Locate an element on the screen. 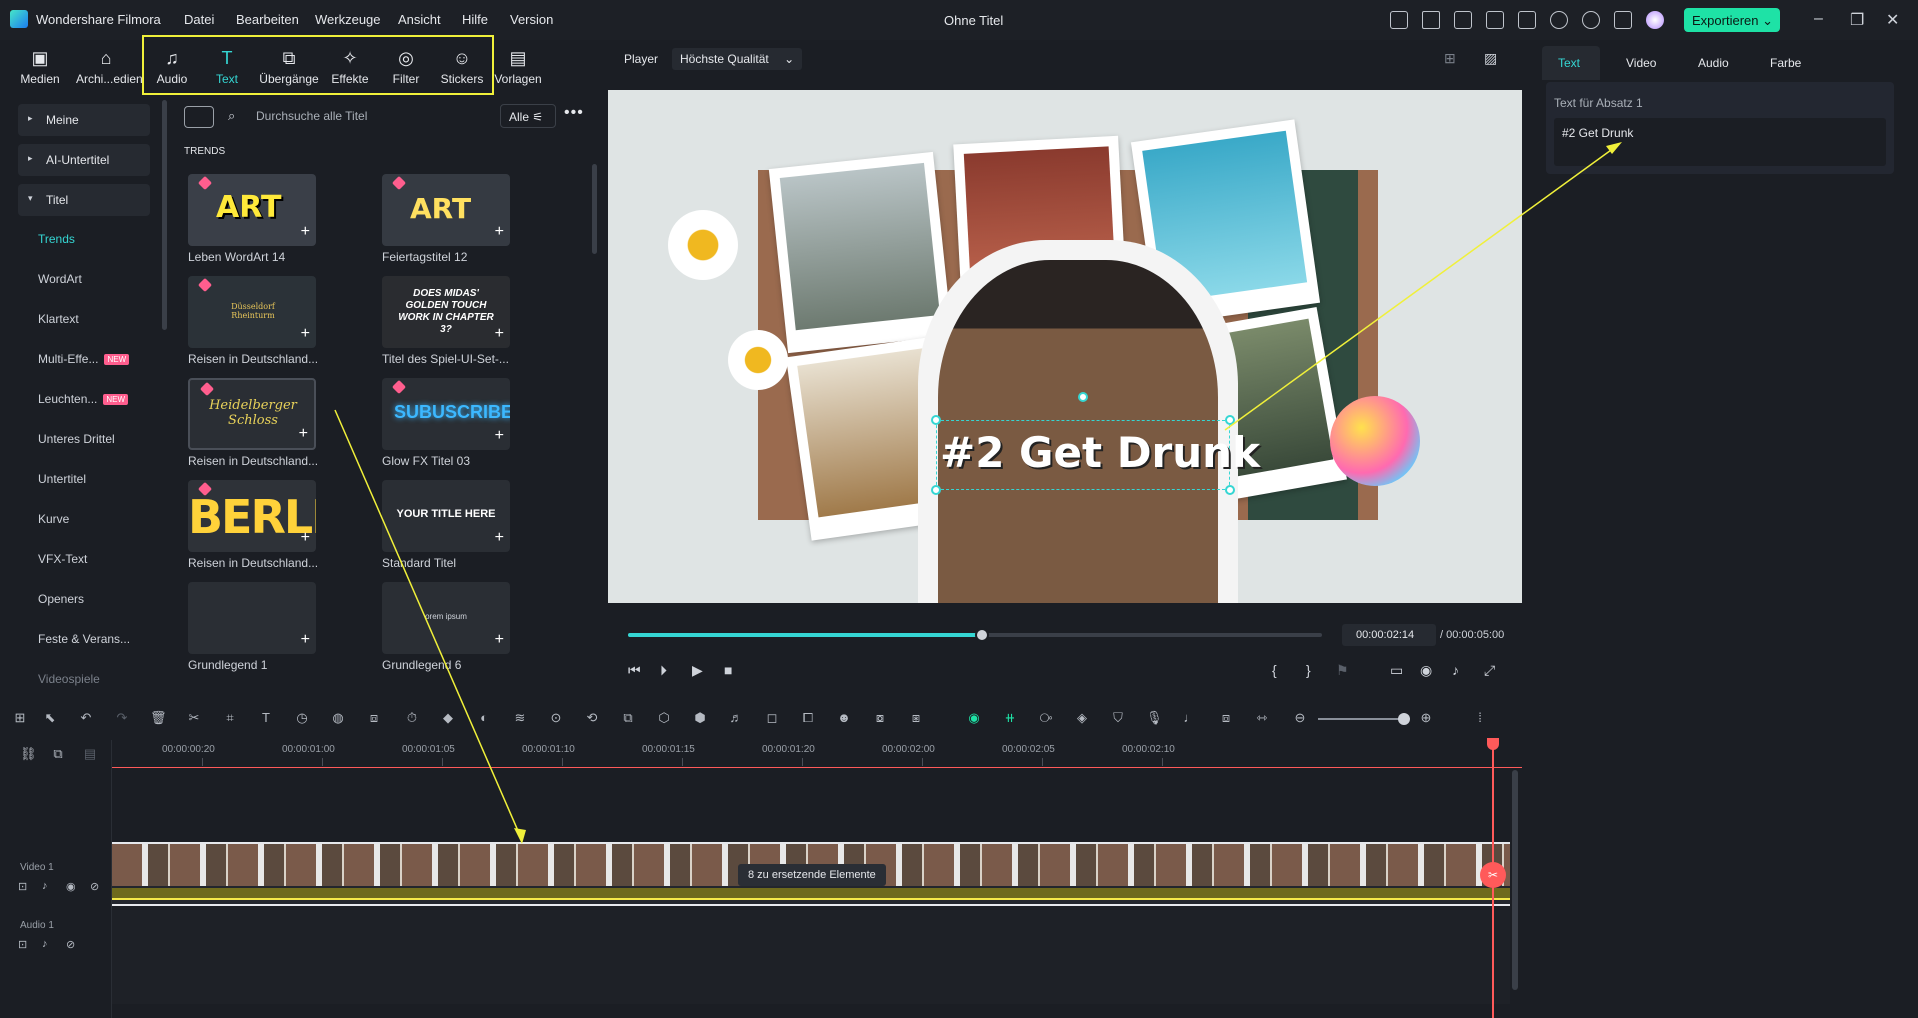  stop-icon: ■ is located at coordinates (728, 670).